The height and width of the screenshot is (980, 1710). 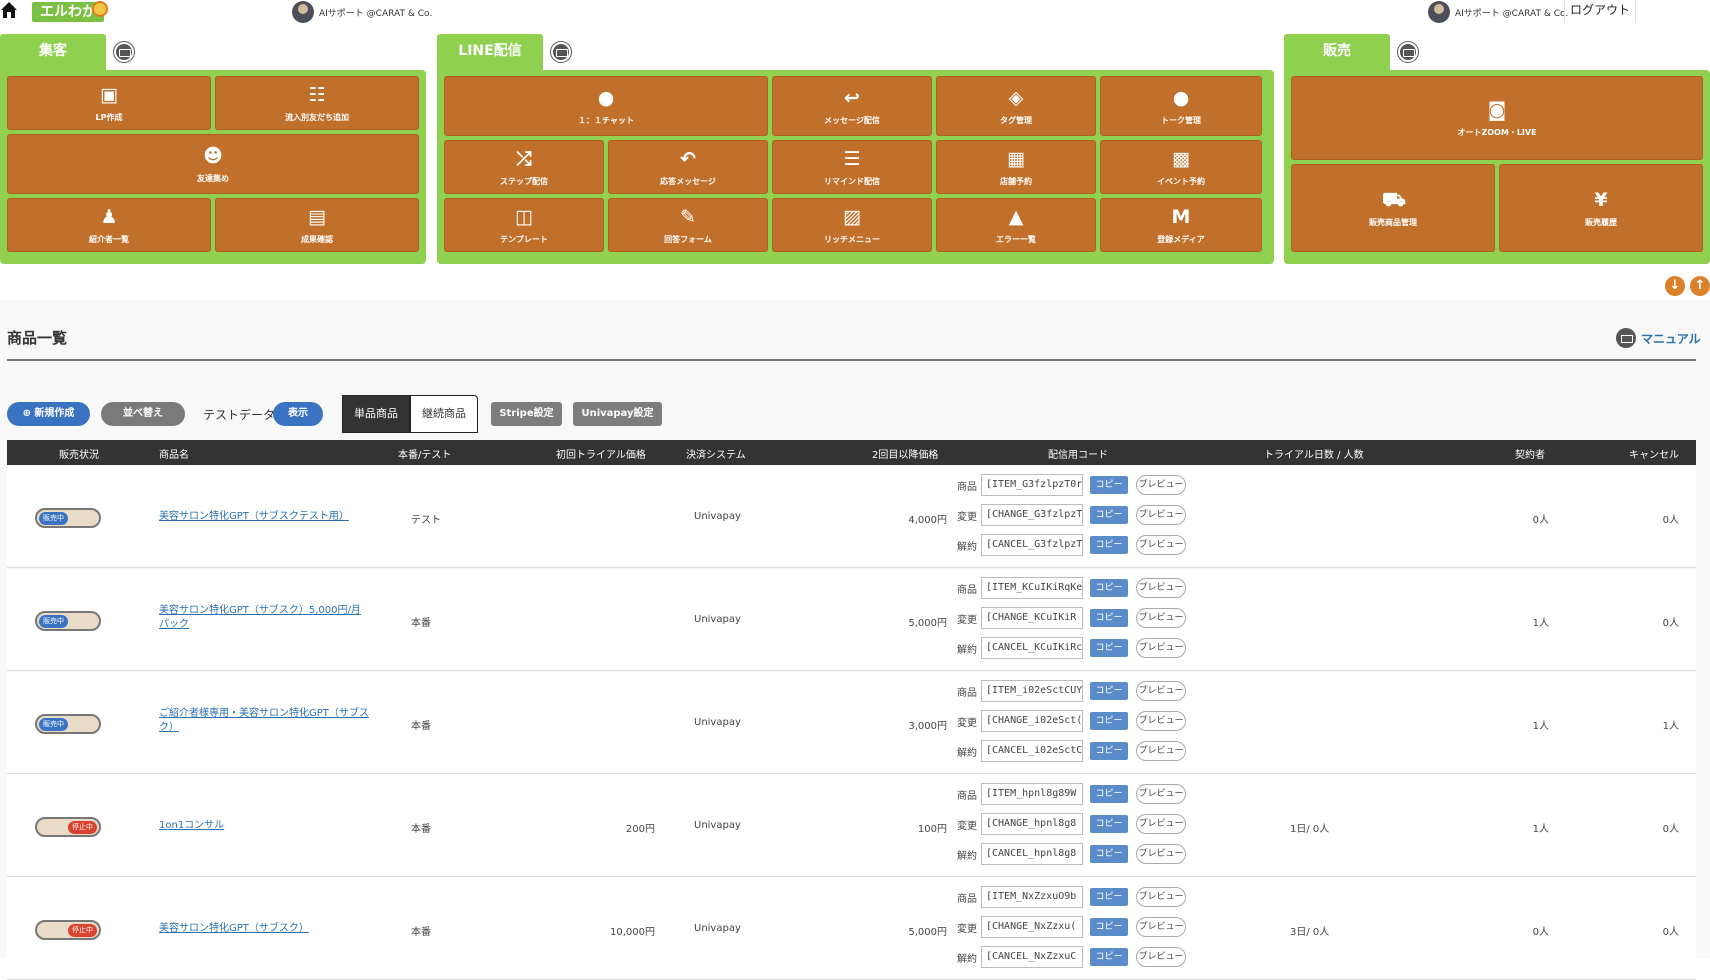 What do you see at coordinates (1032, 485) in the screenshot?
I see `code-field: [ITEM_G3fzlpzT0r]` at bounding box center [1032, 485].